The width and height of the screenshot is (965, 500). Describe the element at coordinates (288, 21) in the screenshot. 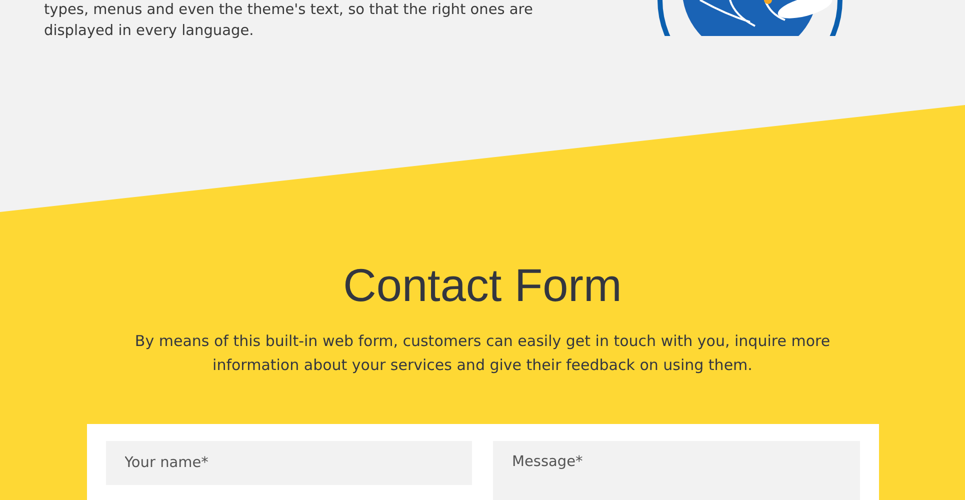

I see `intro-text: types, menus and even the theme's text, so that the right ones are displayed in every language.` at that location.